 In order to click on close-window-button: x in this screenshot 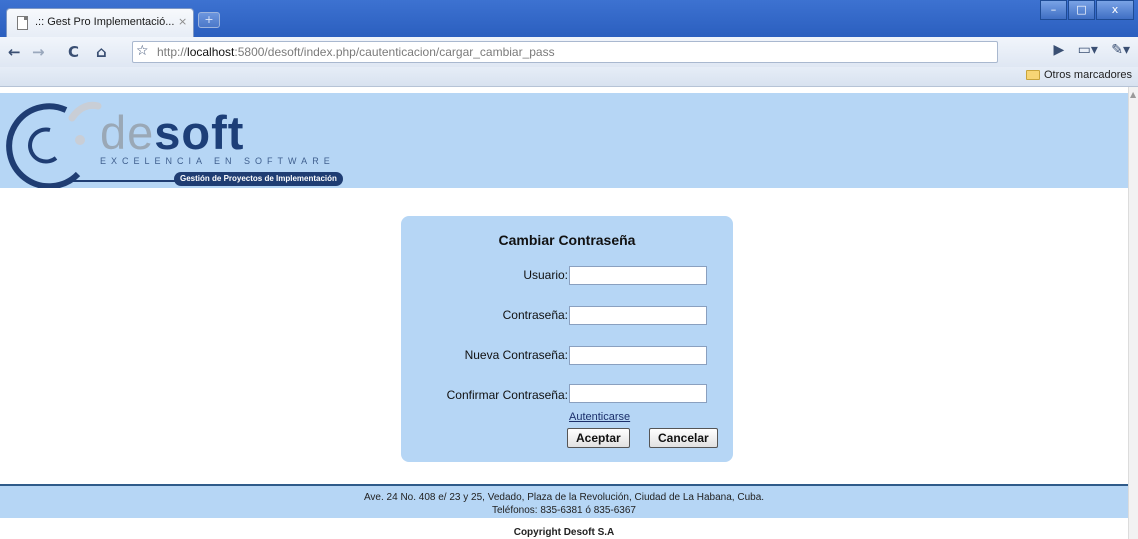, I will do `click(1115, 10)`.